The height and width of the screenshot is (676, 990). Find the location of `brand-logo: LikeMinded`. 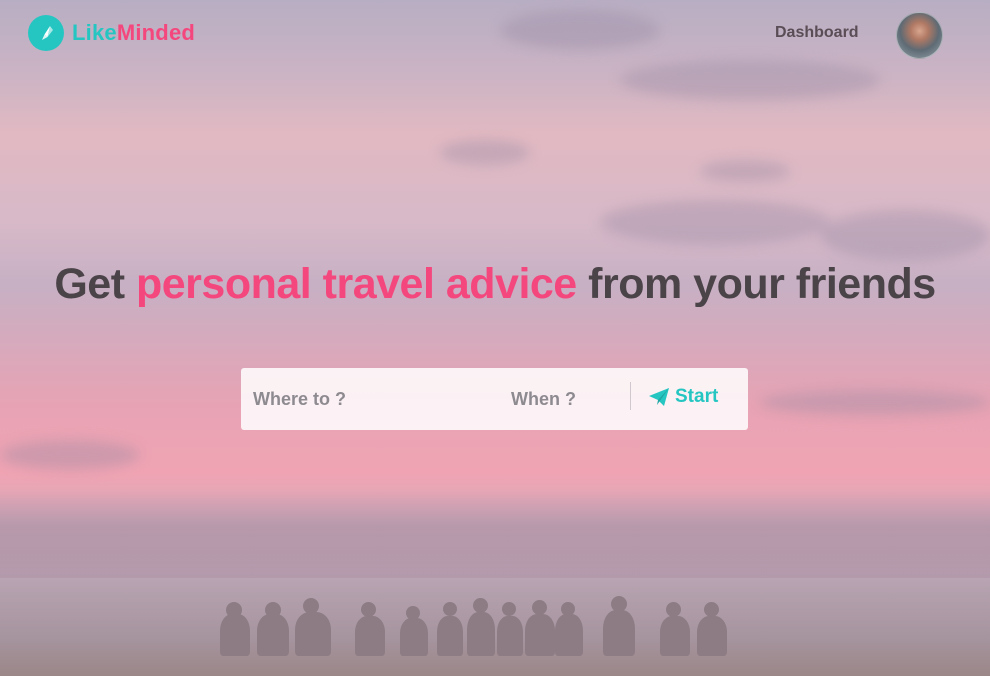

brand-logo: LikeMinded is located at coordinates (111, 33).